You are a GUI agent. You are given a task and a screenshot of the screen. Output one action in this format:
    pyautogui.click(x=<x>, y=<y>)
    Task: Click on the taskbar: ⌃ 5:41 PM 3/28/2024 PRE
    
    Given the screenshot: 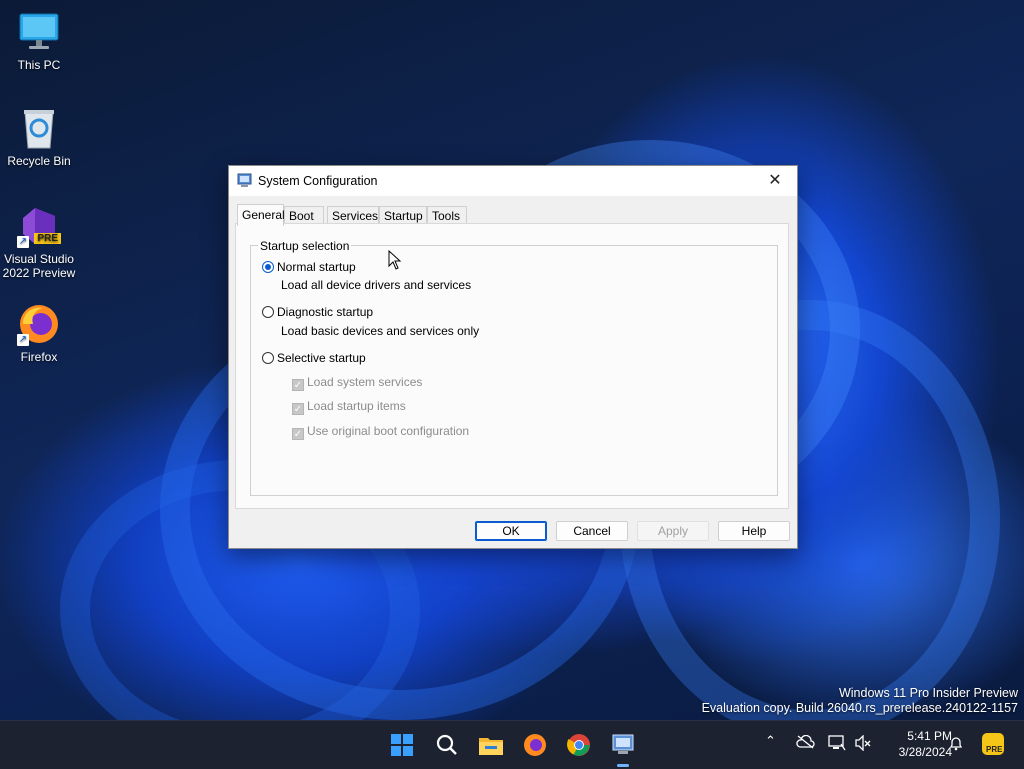 What is the action you would take?
    pyautogui.click(x=512, y=744)
    